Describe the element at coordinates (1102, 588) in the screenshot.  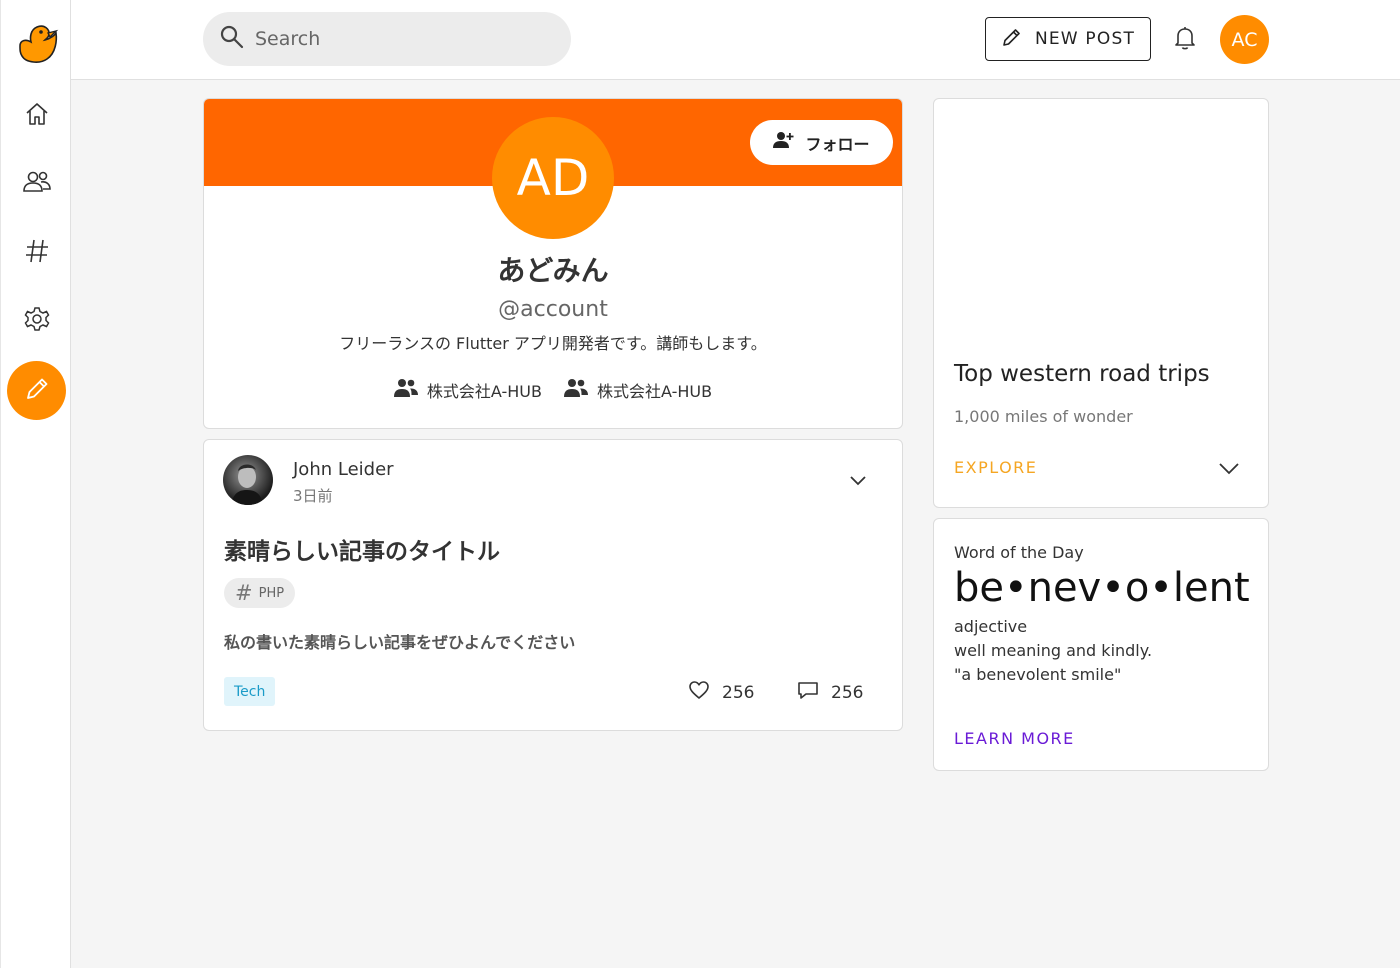
I see `word-term: be•nev•o•lent` at that location.